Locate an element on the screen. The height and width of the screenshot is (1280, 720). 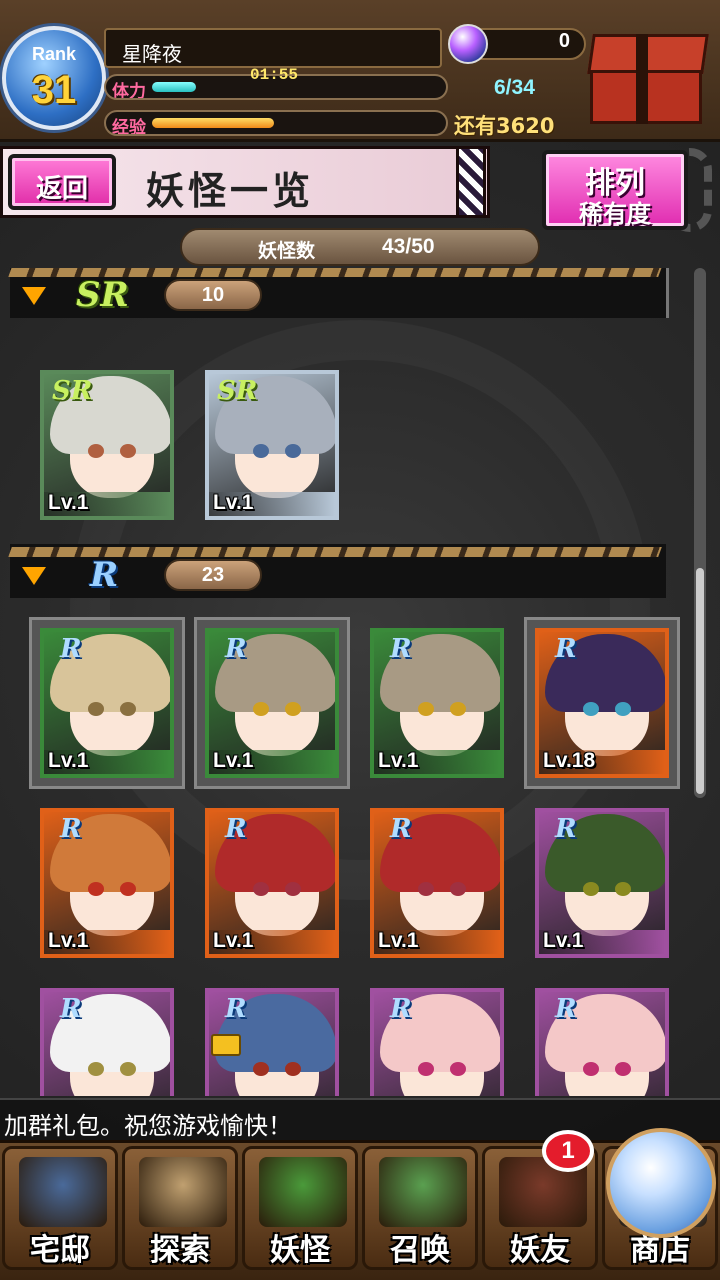
notification-badge: 1 is located at coordinates (568, 1151).